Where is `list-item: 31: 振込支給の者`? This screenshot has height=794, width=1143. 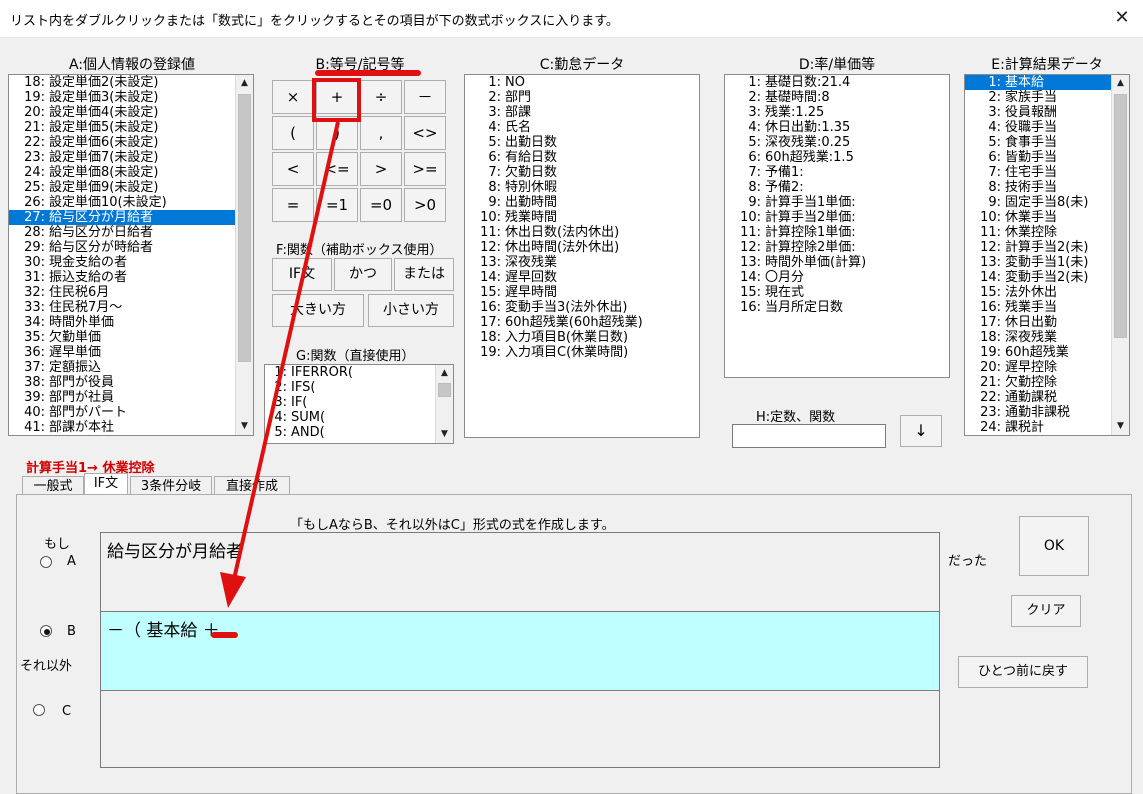 list-item: 31: 振込支給の者 is located at coordinates (131, 277).